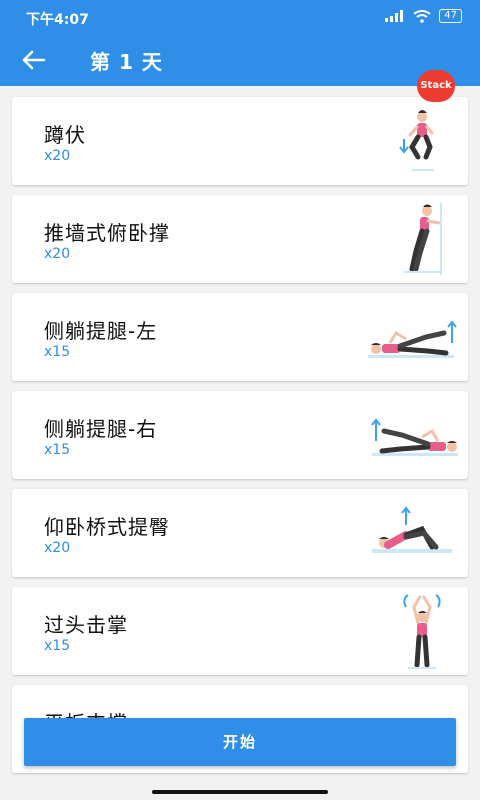  I want to click on app-bar: 第 1 天, so click(240, 60).